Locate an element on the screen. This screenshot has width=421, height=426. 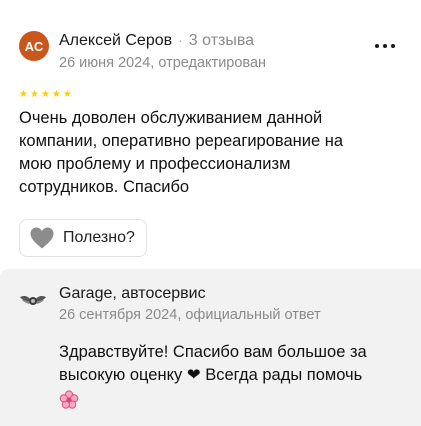
more-options-button is located at coordinates (385, 46).